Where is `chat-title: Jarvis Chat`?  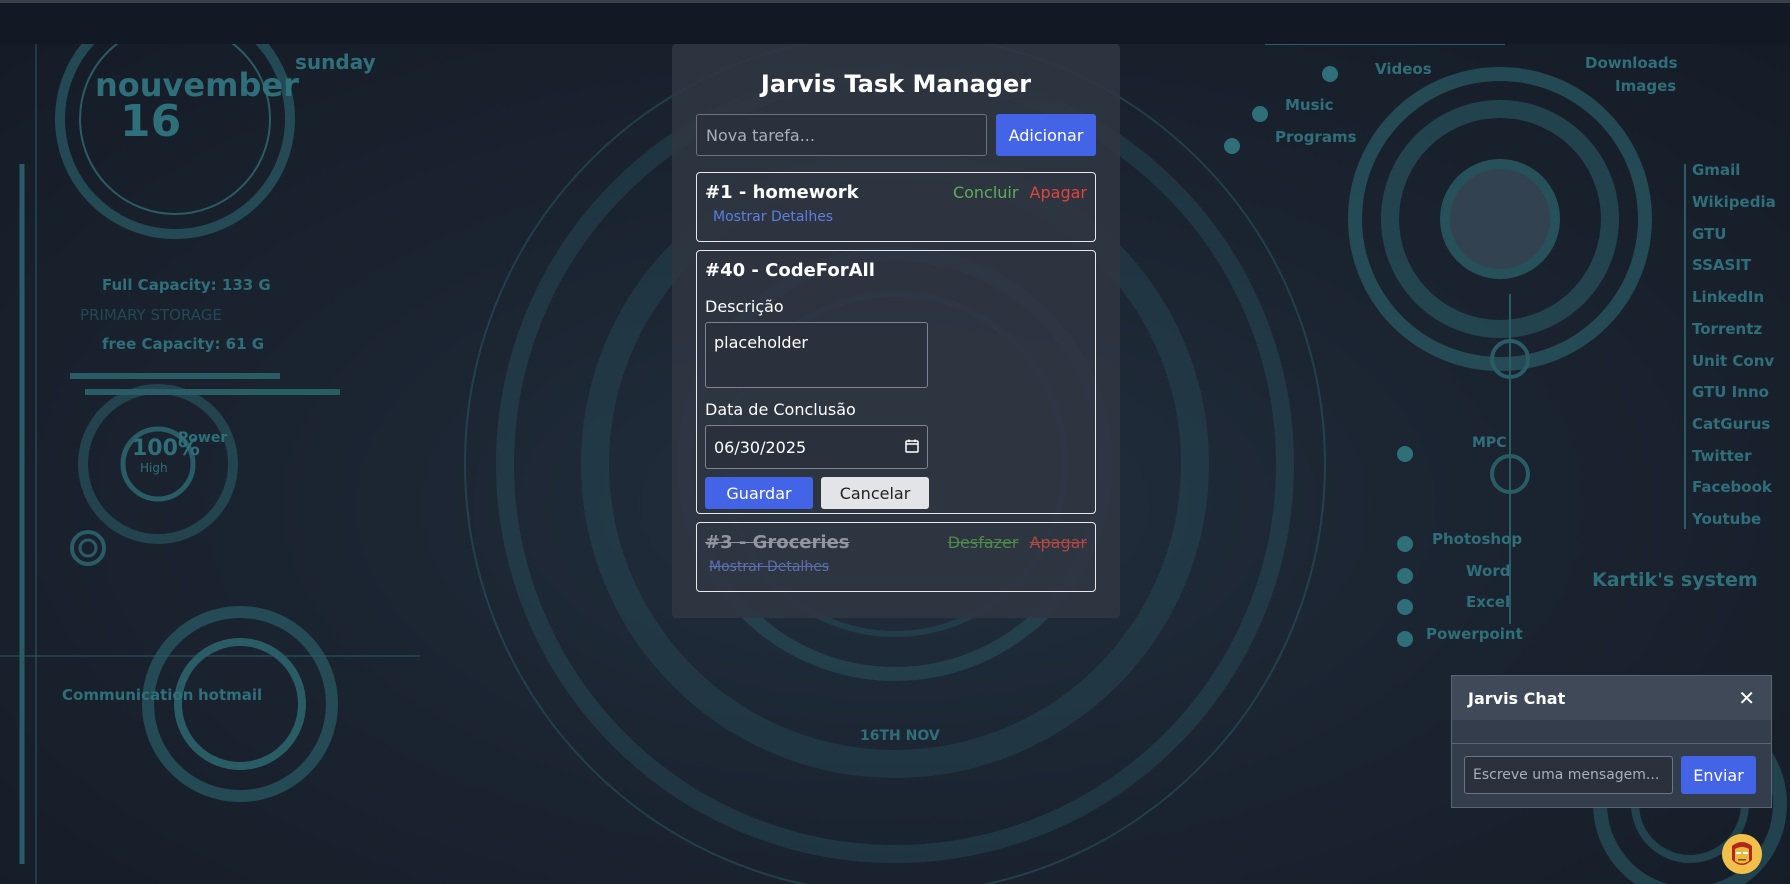
chat-title: Jarvis Chat is located at coordinates (1517, 698).